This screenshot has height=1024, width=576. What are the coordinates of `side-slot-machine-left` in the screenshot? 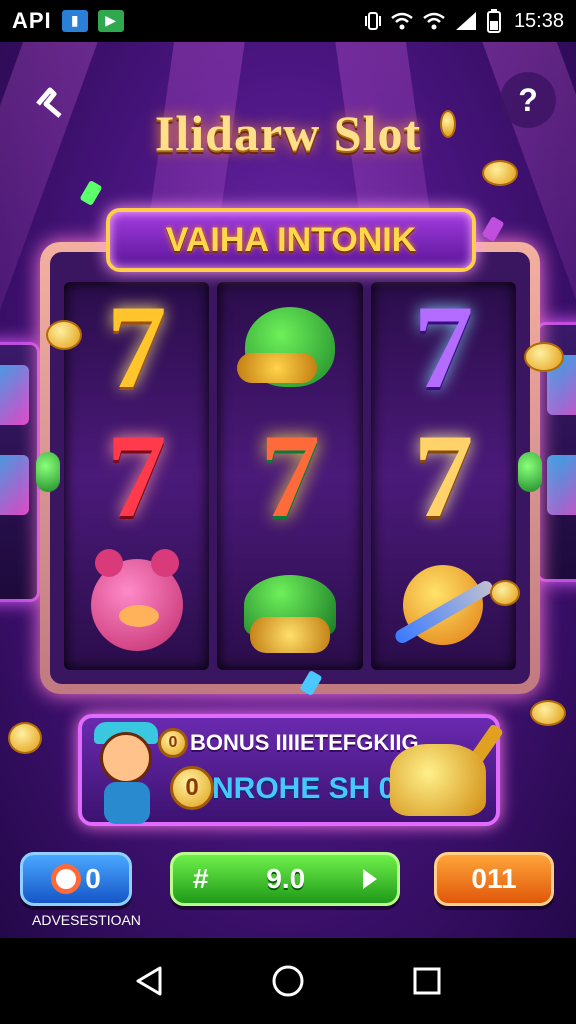 It's located at (20, 472).